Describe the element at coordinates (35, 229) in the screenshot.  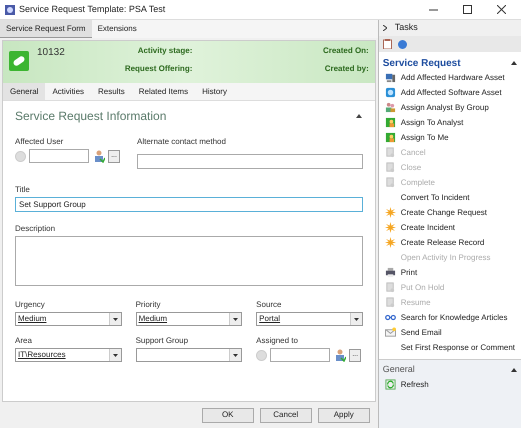
I see `field-label: Description` at that location.